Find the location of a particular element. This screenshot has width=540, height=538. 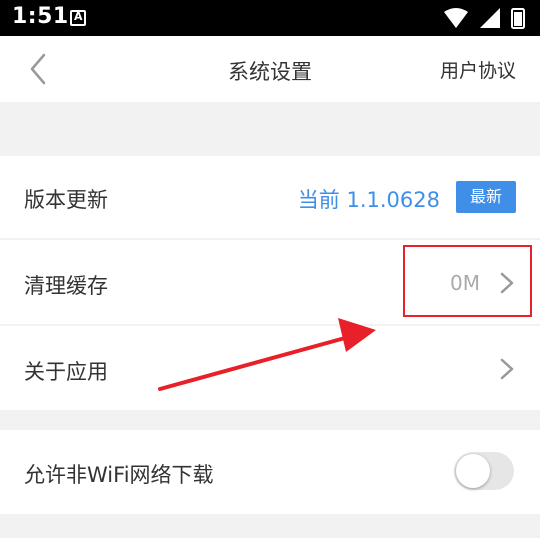

chevron-right-icon is located at coordinates (507, 369).